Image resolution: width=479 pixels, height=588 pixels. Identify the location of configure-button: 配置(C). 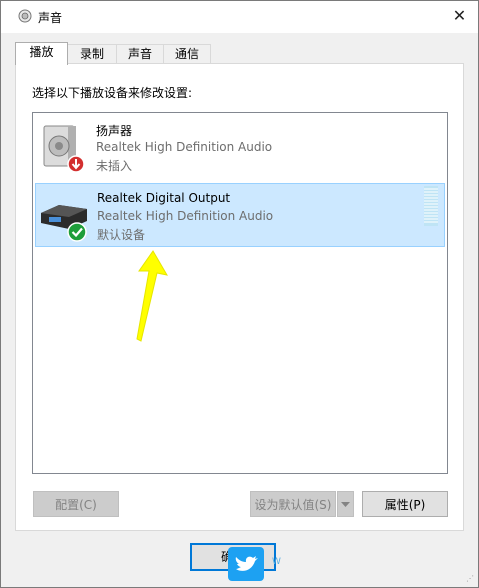
(76, 504).